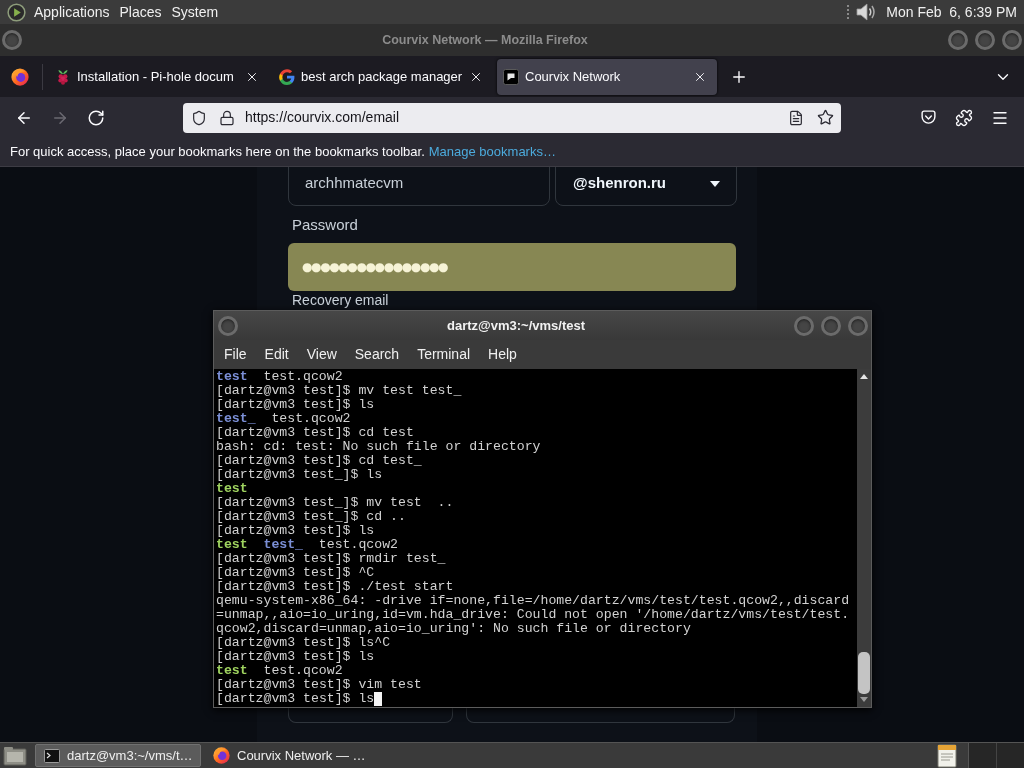 The width and height of the screenshot is (1024, 768). Describe the element at coordinates (339, 391) in the screenshot. I see `terminal-line: [dartz@vm3 test]$ mv test test_` at that location.